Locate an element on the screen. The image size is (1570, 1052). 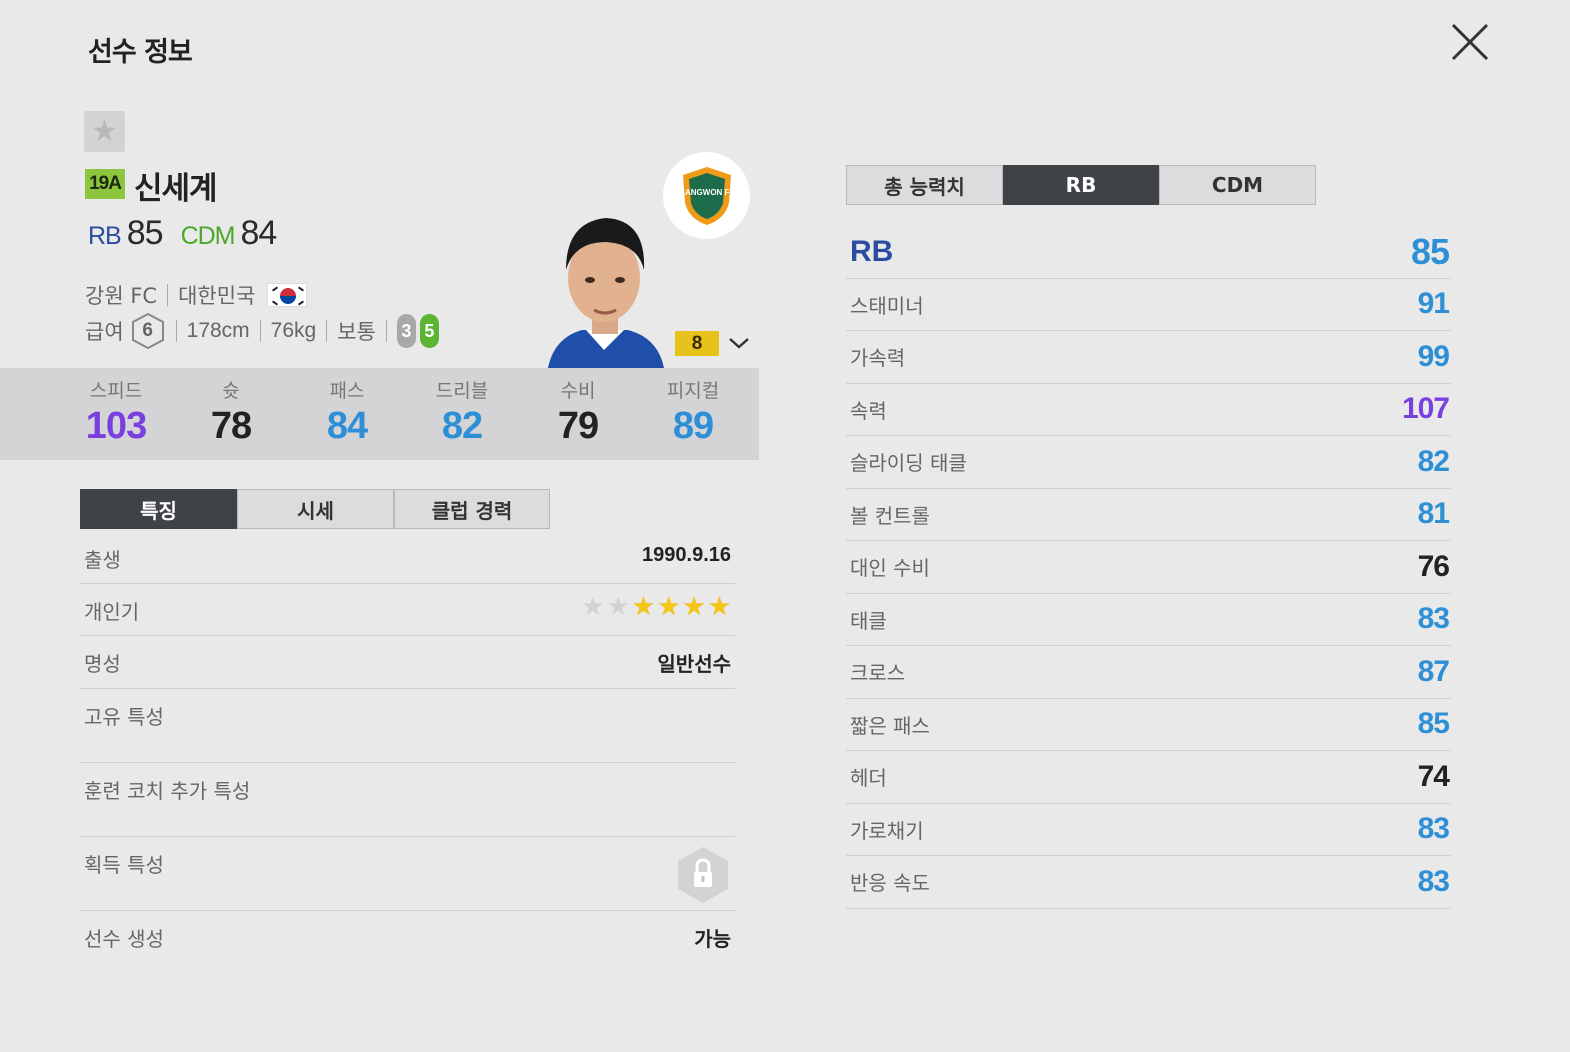
stat-defending: 수비 79 is located at coordinates (578, 412).